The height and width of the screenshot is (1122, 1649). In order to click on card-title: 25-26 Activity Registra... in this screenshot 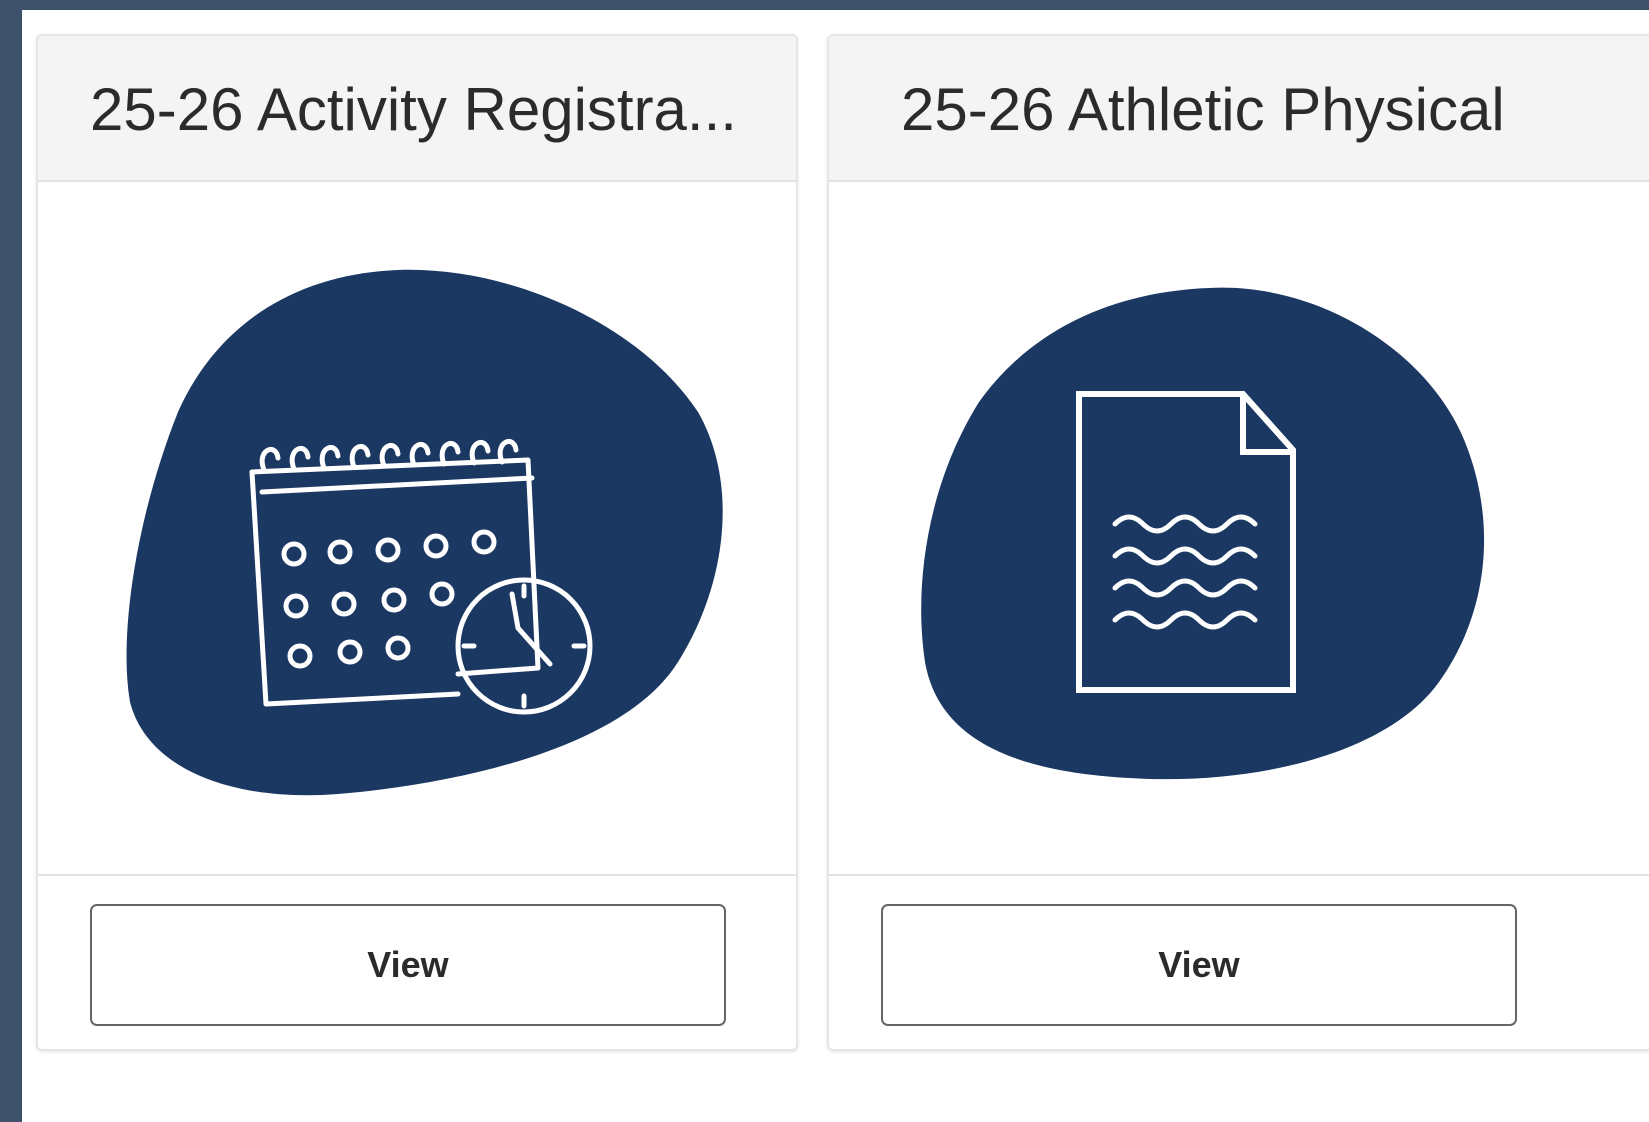, I will do `click(413, 109)`.